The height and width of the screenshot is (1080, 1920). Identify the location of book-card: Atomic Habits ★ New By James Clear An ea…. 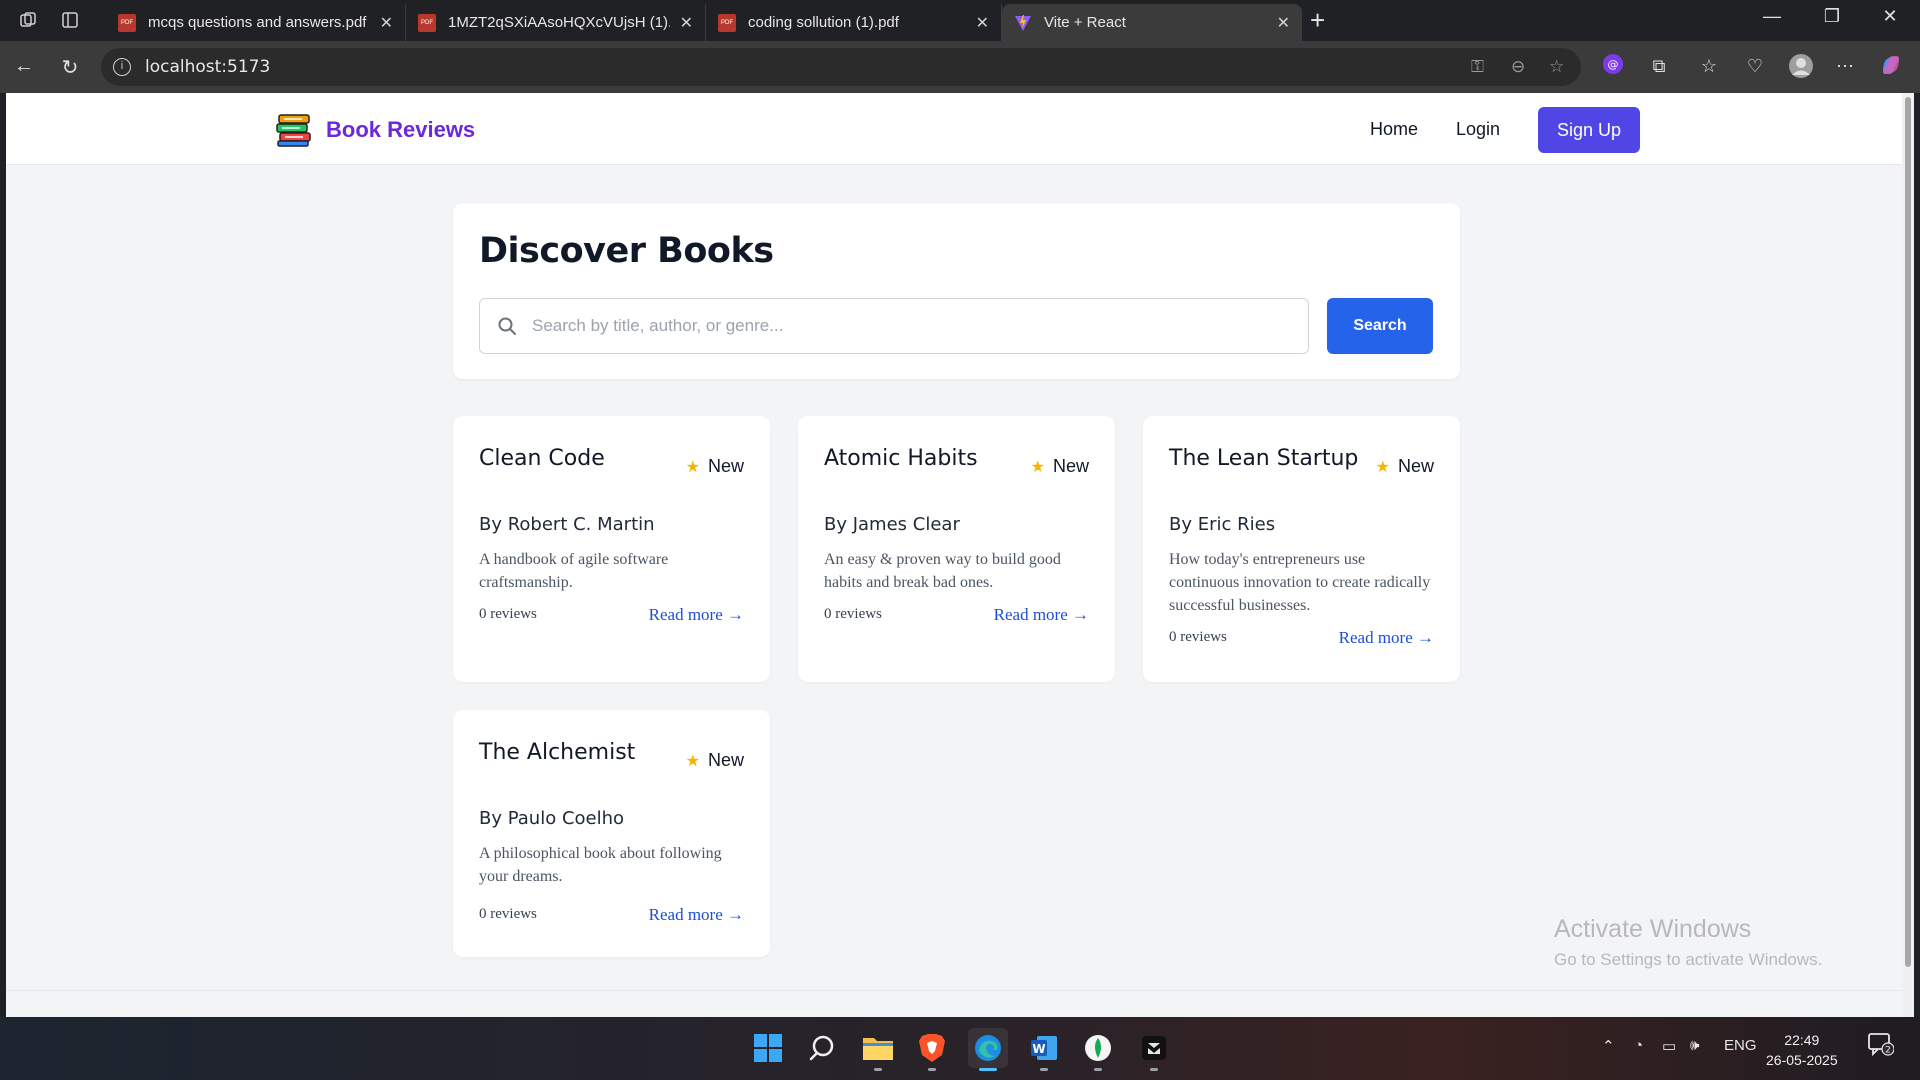
(956, 549).